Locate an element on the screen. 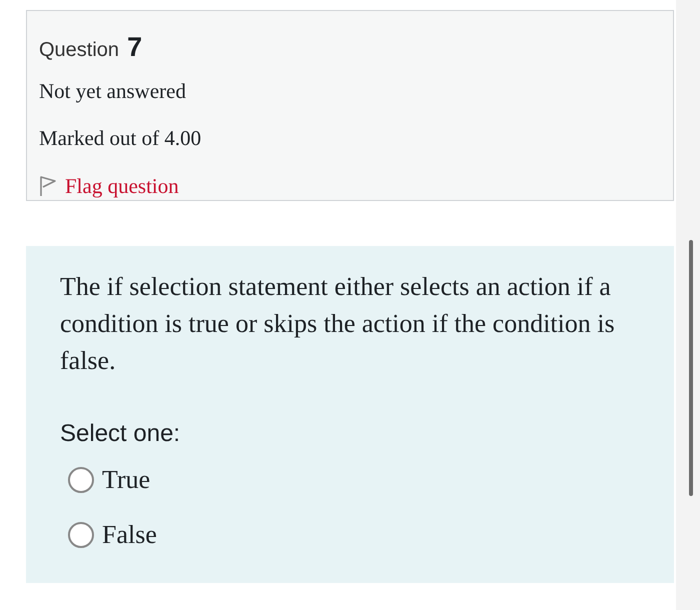 The height and width of the screenshot is (610, 700). question-number: 7 is located at coordinates (134, 47).